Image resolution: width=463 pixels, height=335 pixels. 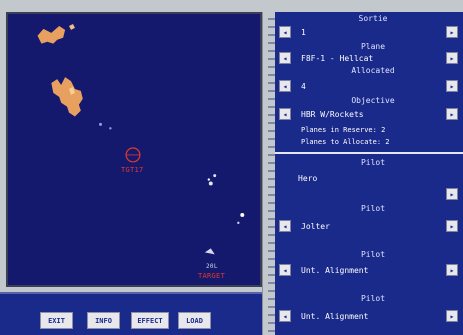 I want to click on planes-to-allocate: Planes to Allocate: 2, so click(x=345, y=142).